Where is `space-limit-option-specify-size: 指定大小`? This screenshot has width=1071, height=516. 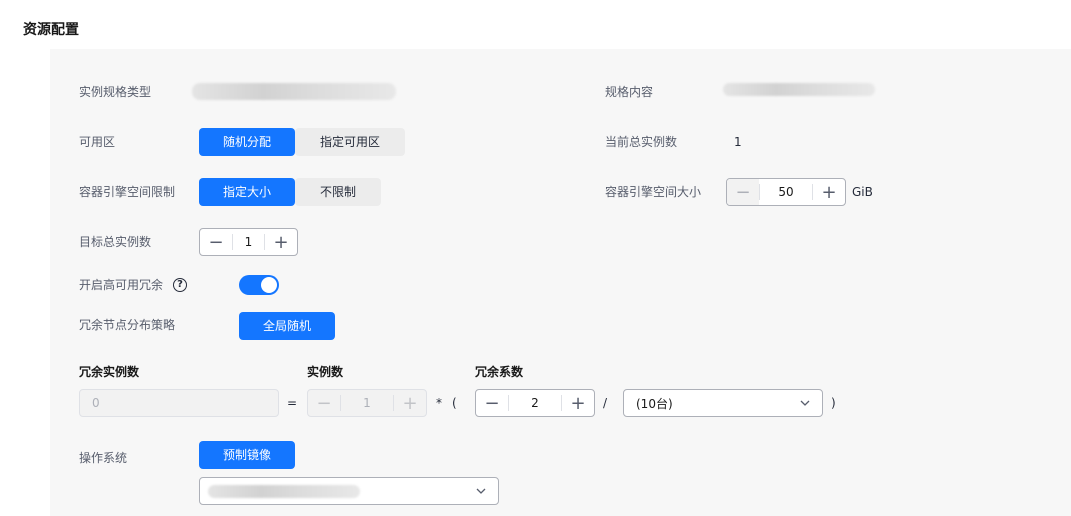 space-limit-option-specify-size: 指定大小 is located at coordinates (247, 192).